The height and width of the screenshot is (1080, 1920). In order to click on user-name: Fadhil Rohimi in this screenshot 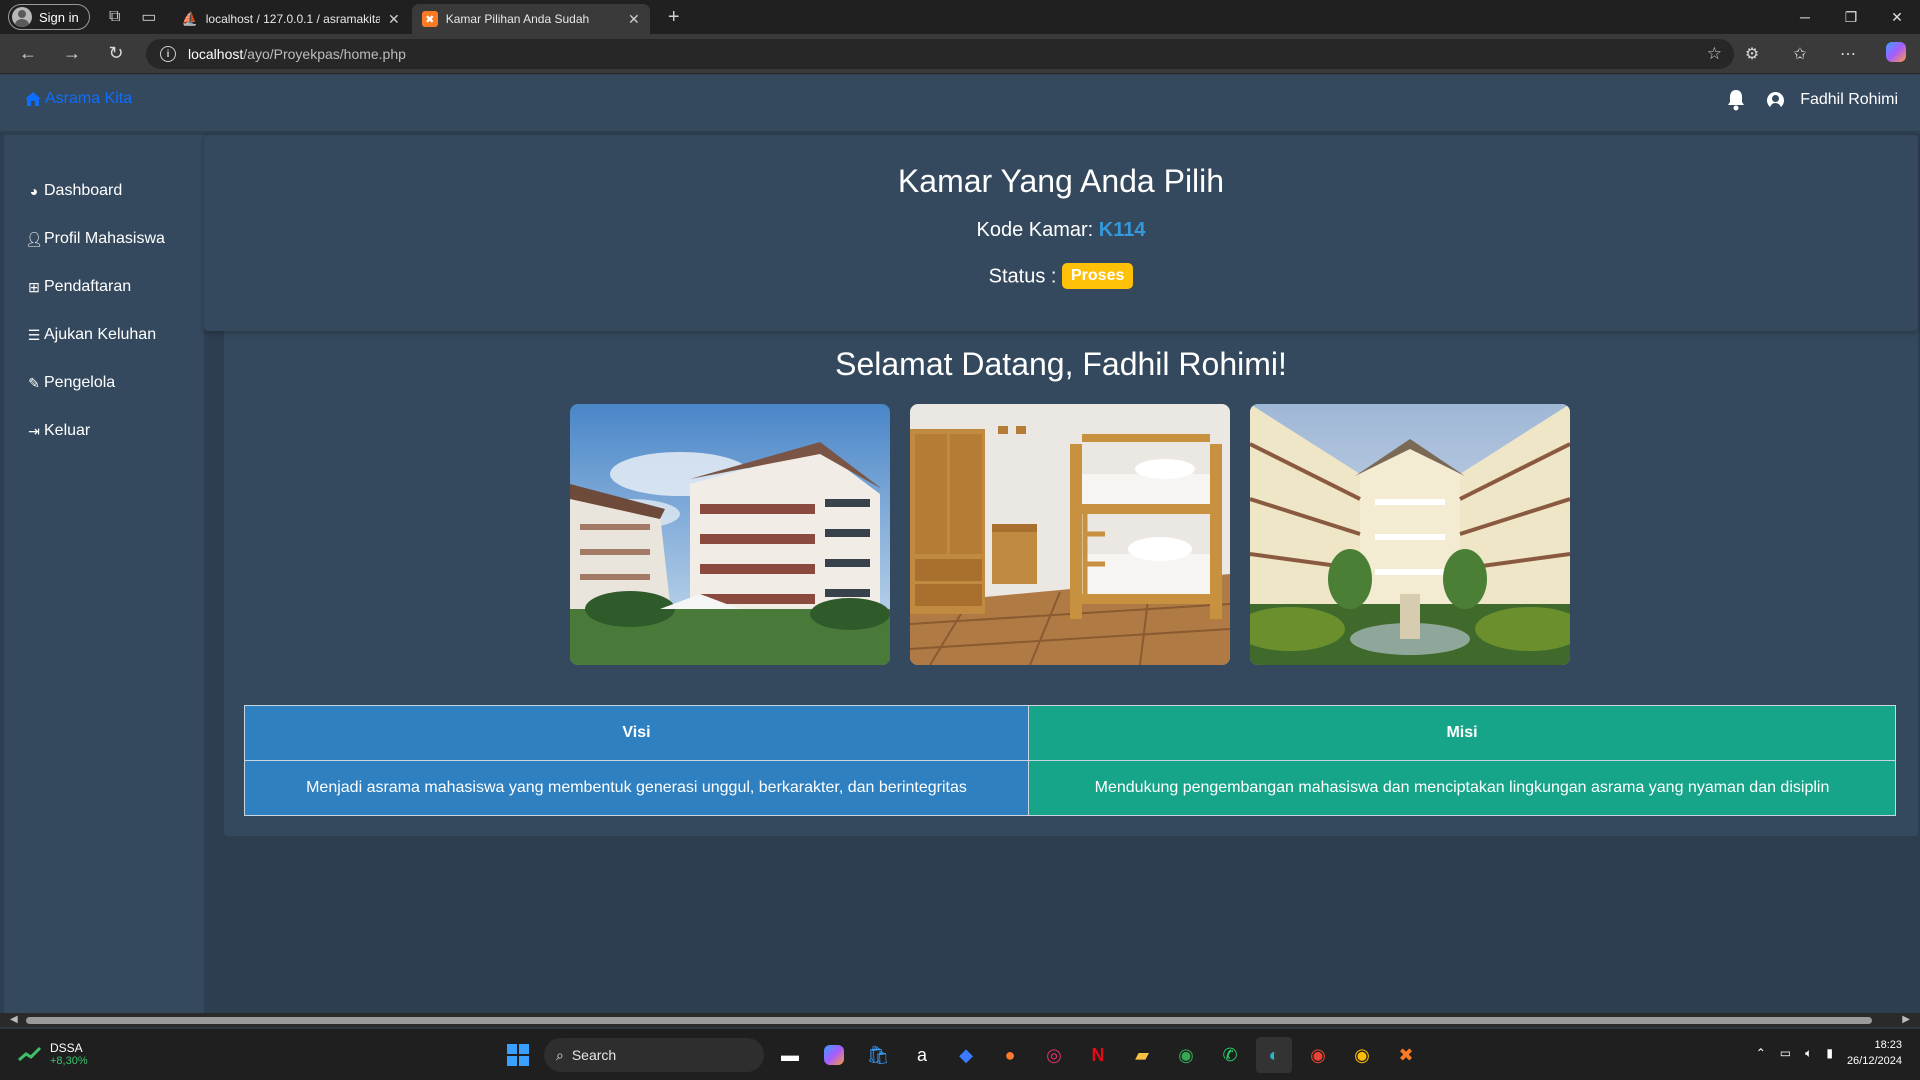, I will do `click(1849, 100)`.